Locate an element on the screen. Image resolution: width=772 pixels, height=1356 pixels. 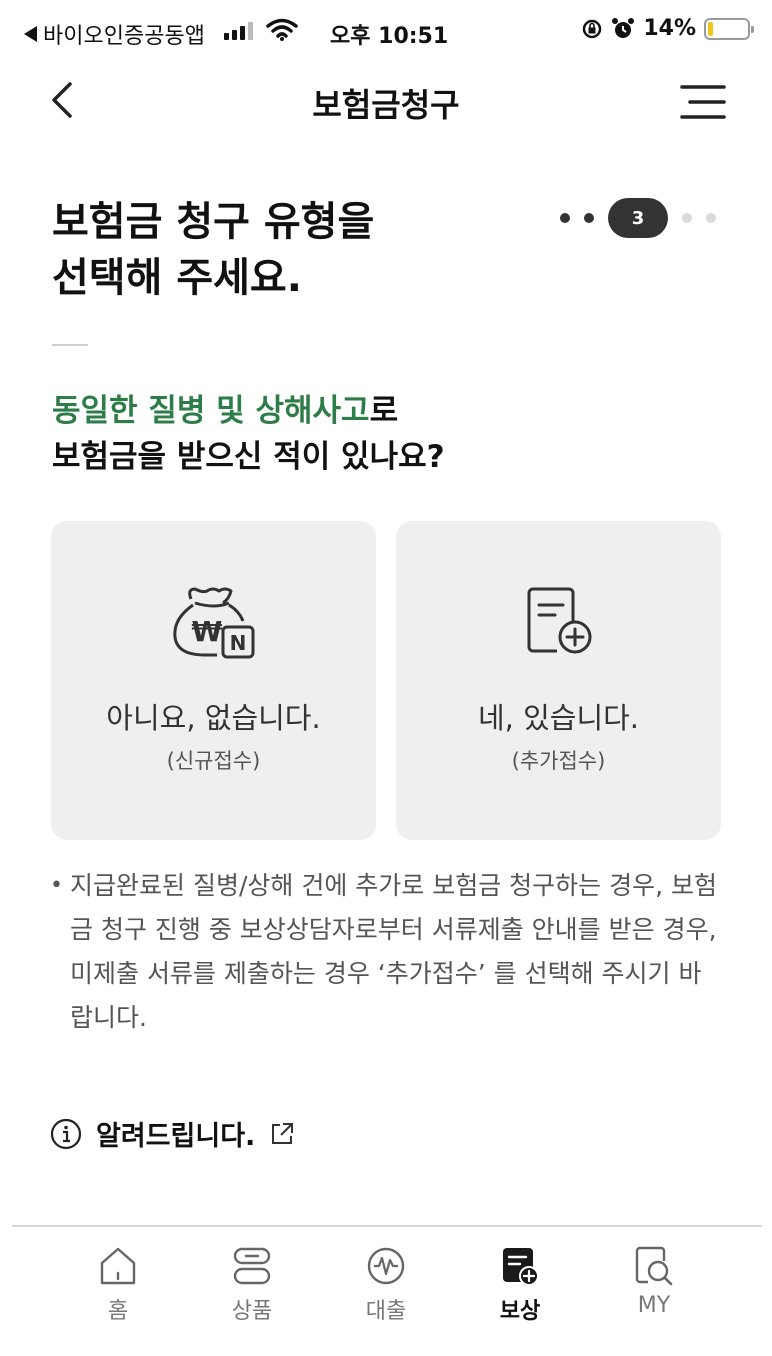
battery-percent: 14% is located at coordinates (669, 28).